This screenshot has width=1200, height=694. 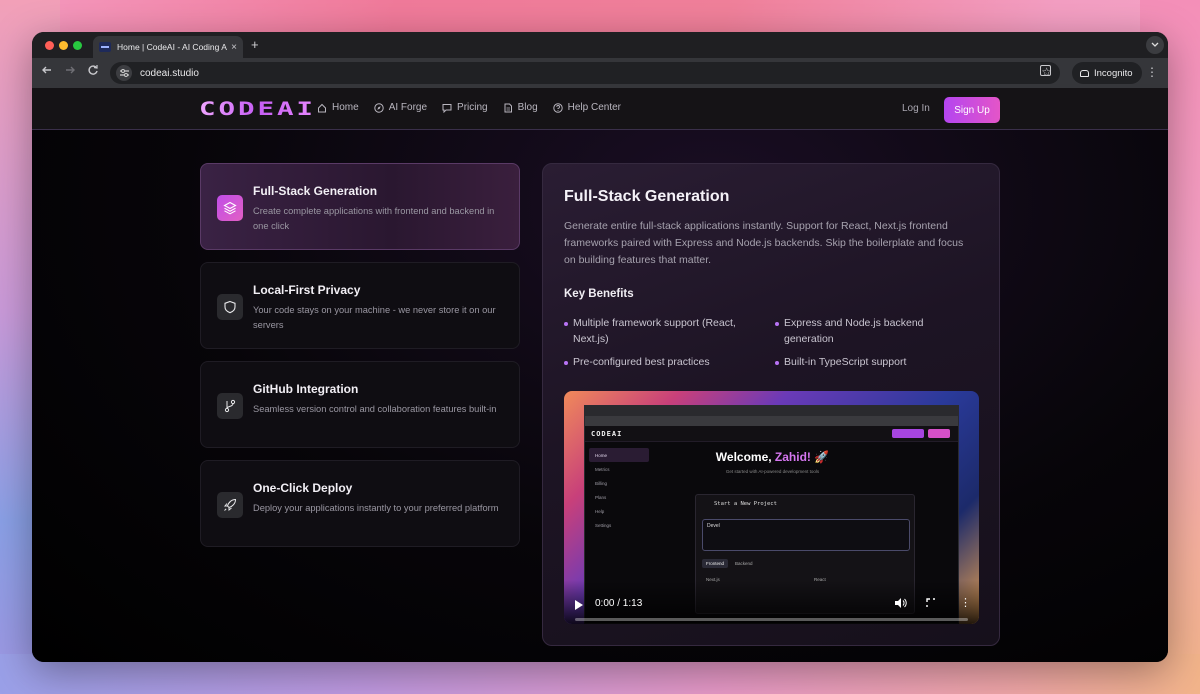 What do you see at coordinates (601, 483) in the screenshot?
I see `video-sidebar-item: Billing` at bounding box center [601, 483].